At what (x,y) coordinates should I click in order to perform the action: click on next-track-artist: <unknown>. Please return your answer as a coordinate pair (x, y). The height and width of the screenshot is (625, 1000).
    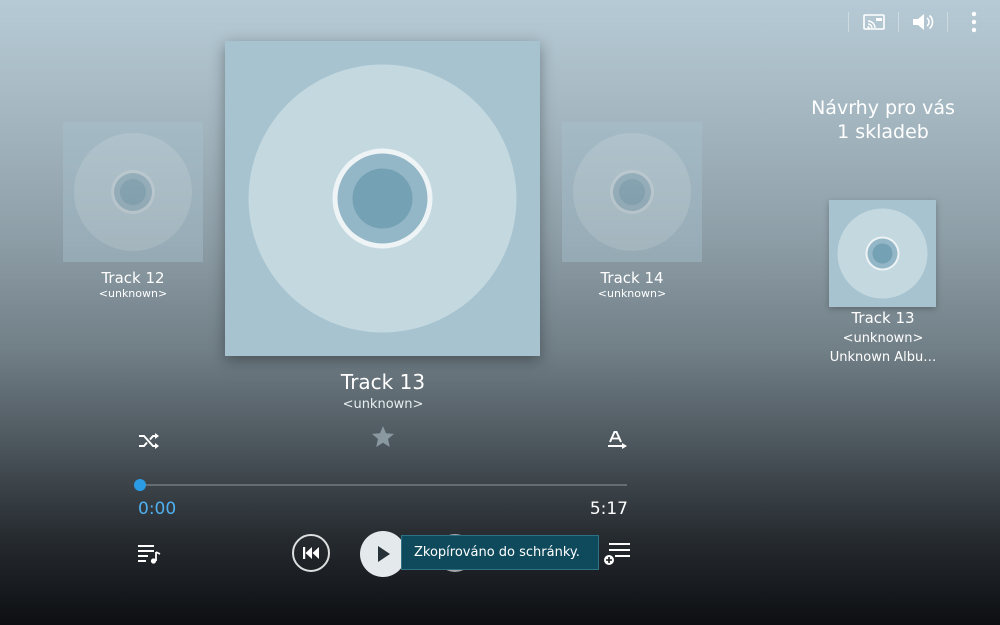
    Looking at the image, I should click on (632, 293).